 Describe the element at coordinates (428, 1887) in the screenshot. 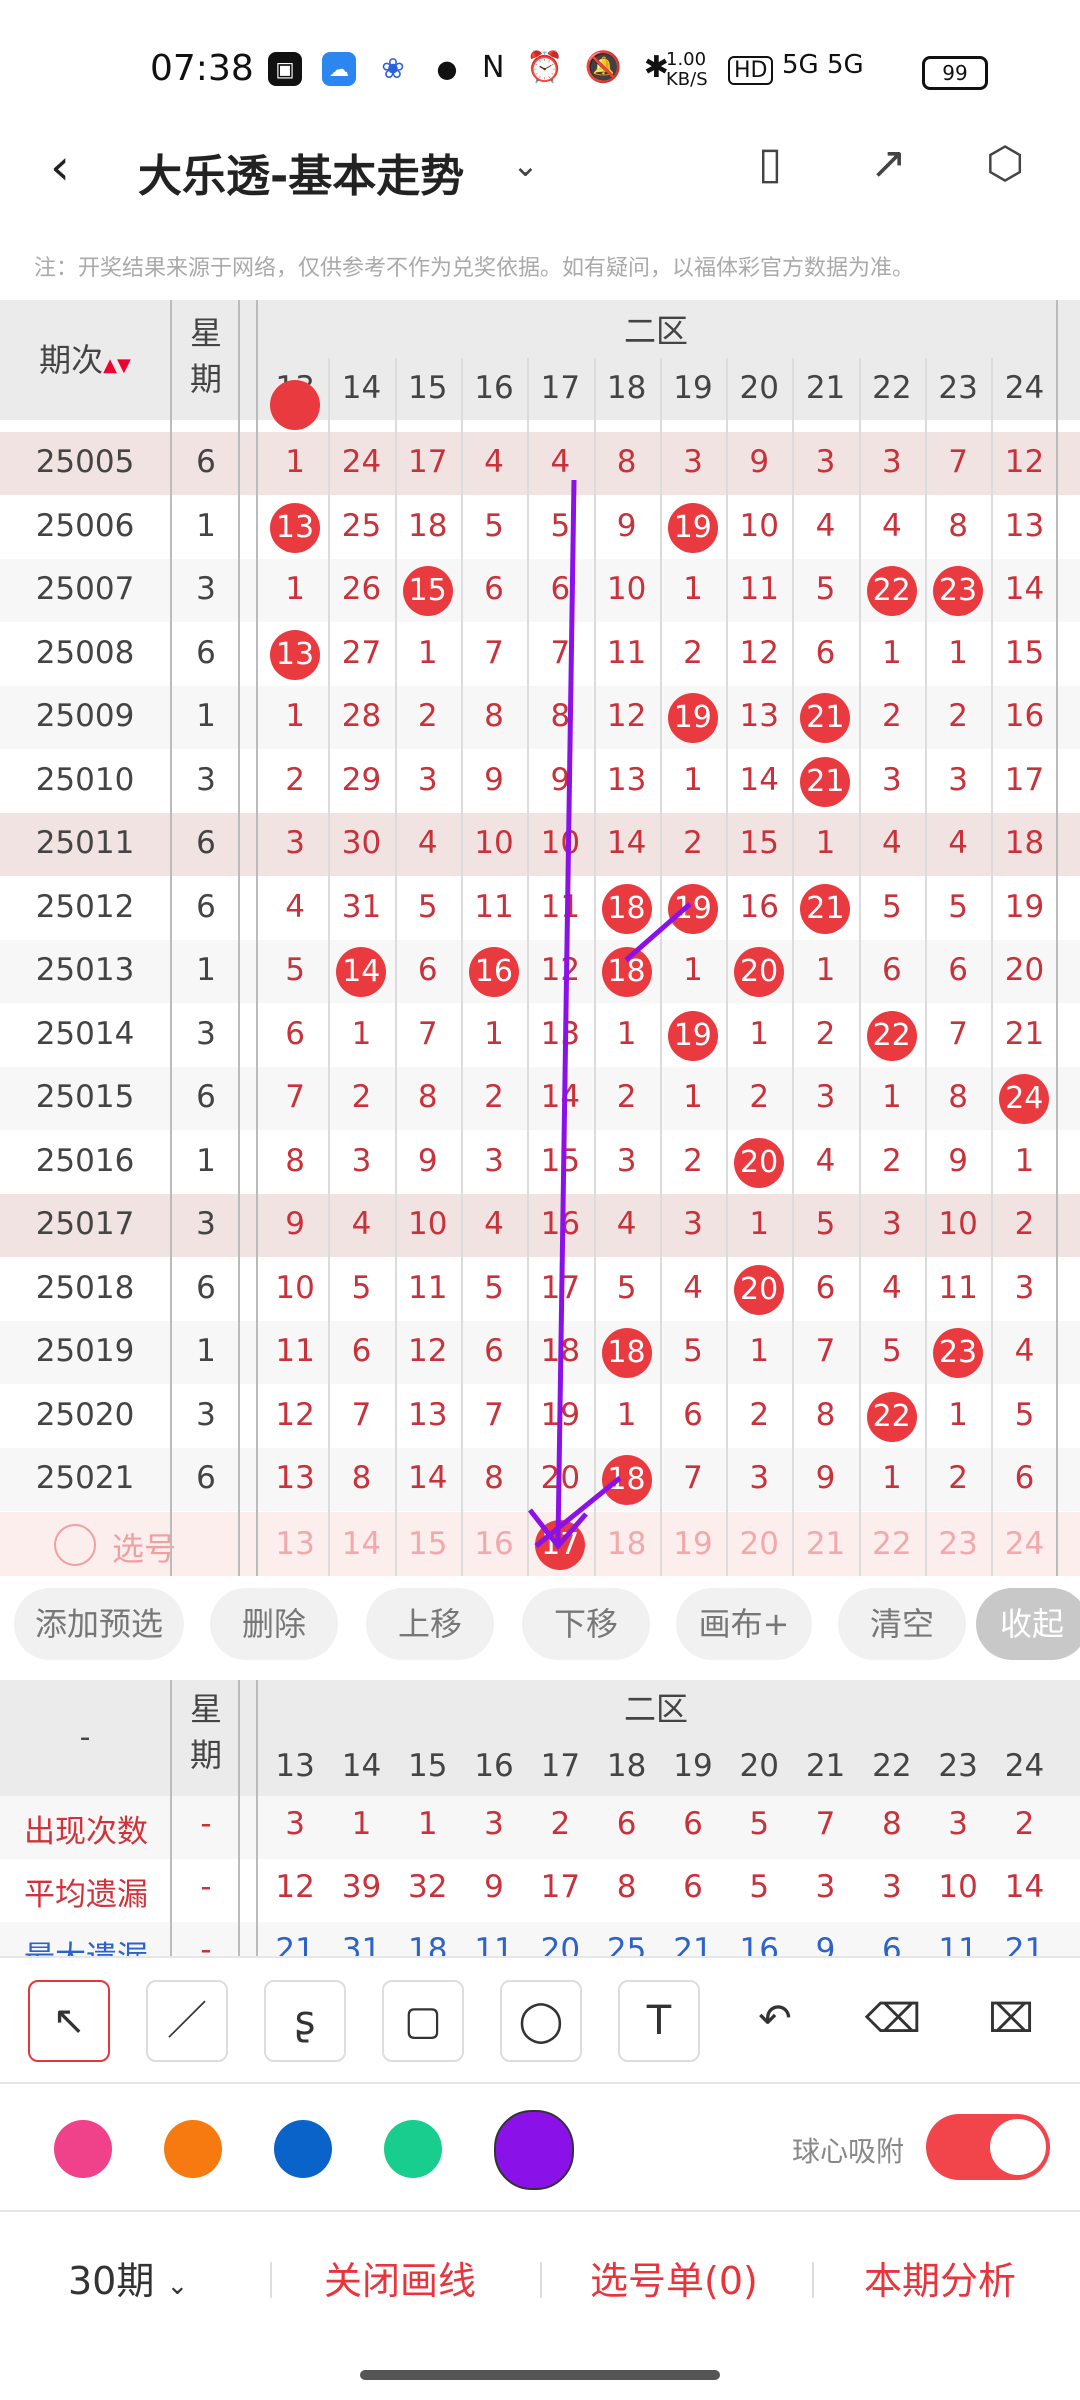

I see `stats-value: 32` at that location.